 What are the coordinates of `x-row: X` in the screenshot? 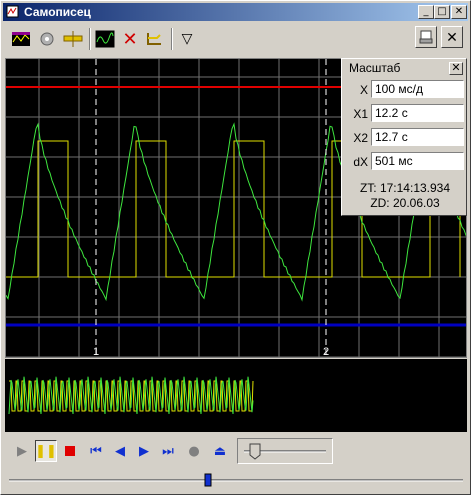 It's located at (405, 90).